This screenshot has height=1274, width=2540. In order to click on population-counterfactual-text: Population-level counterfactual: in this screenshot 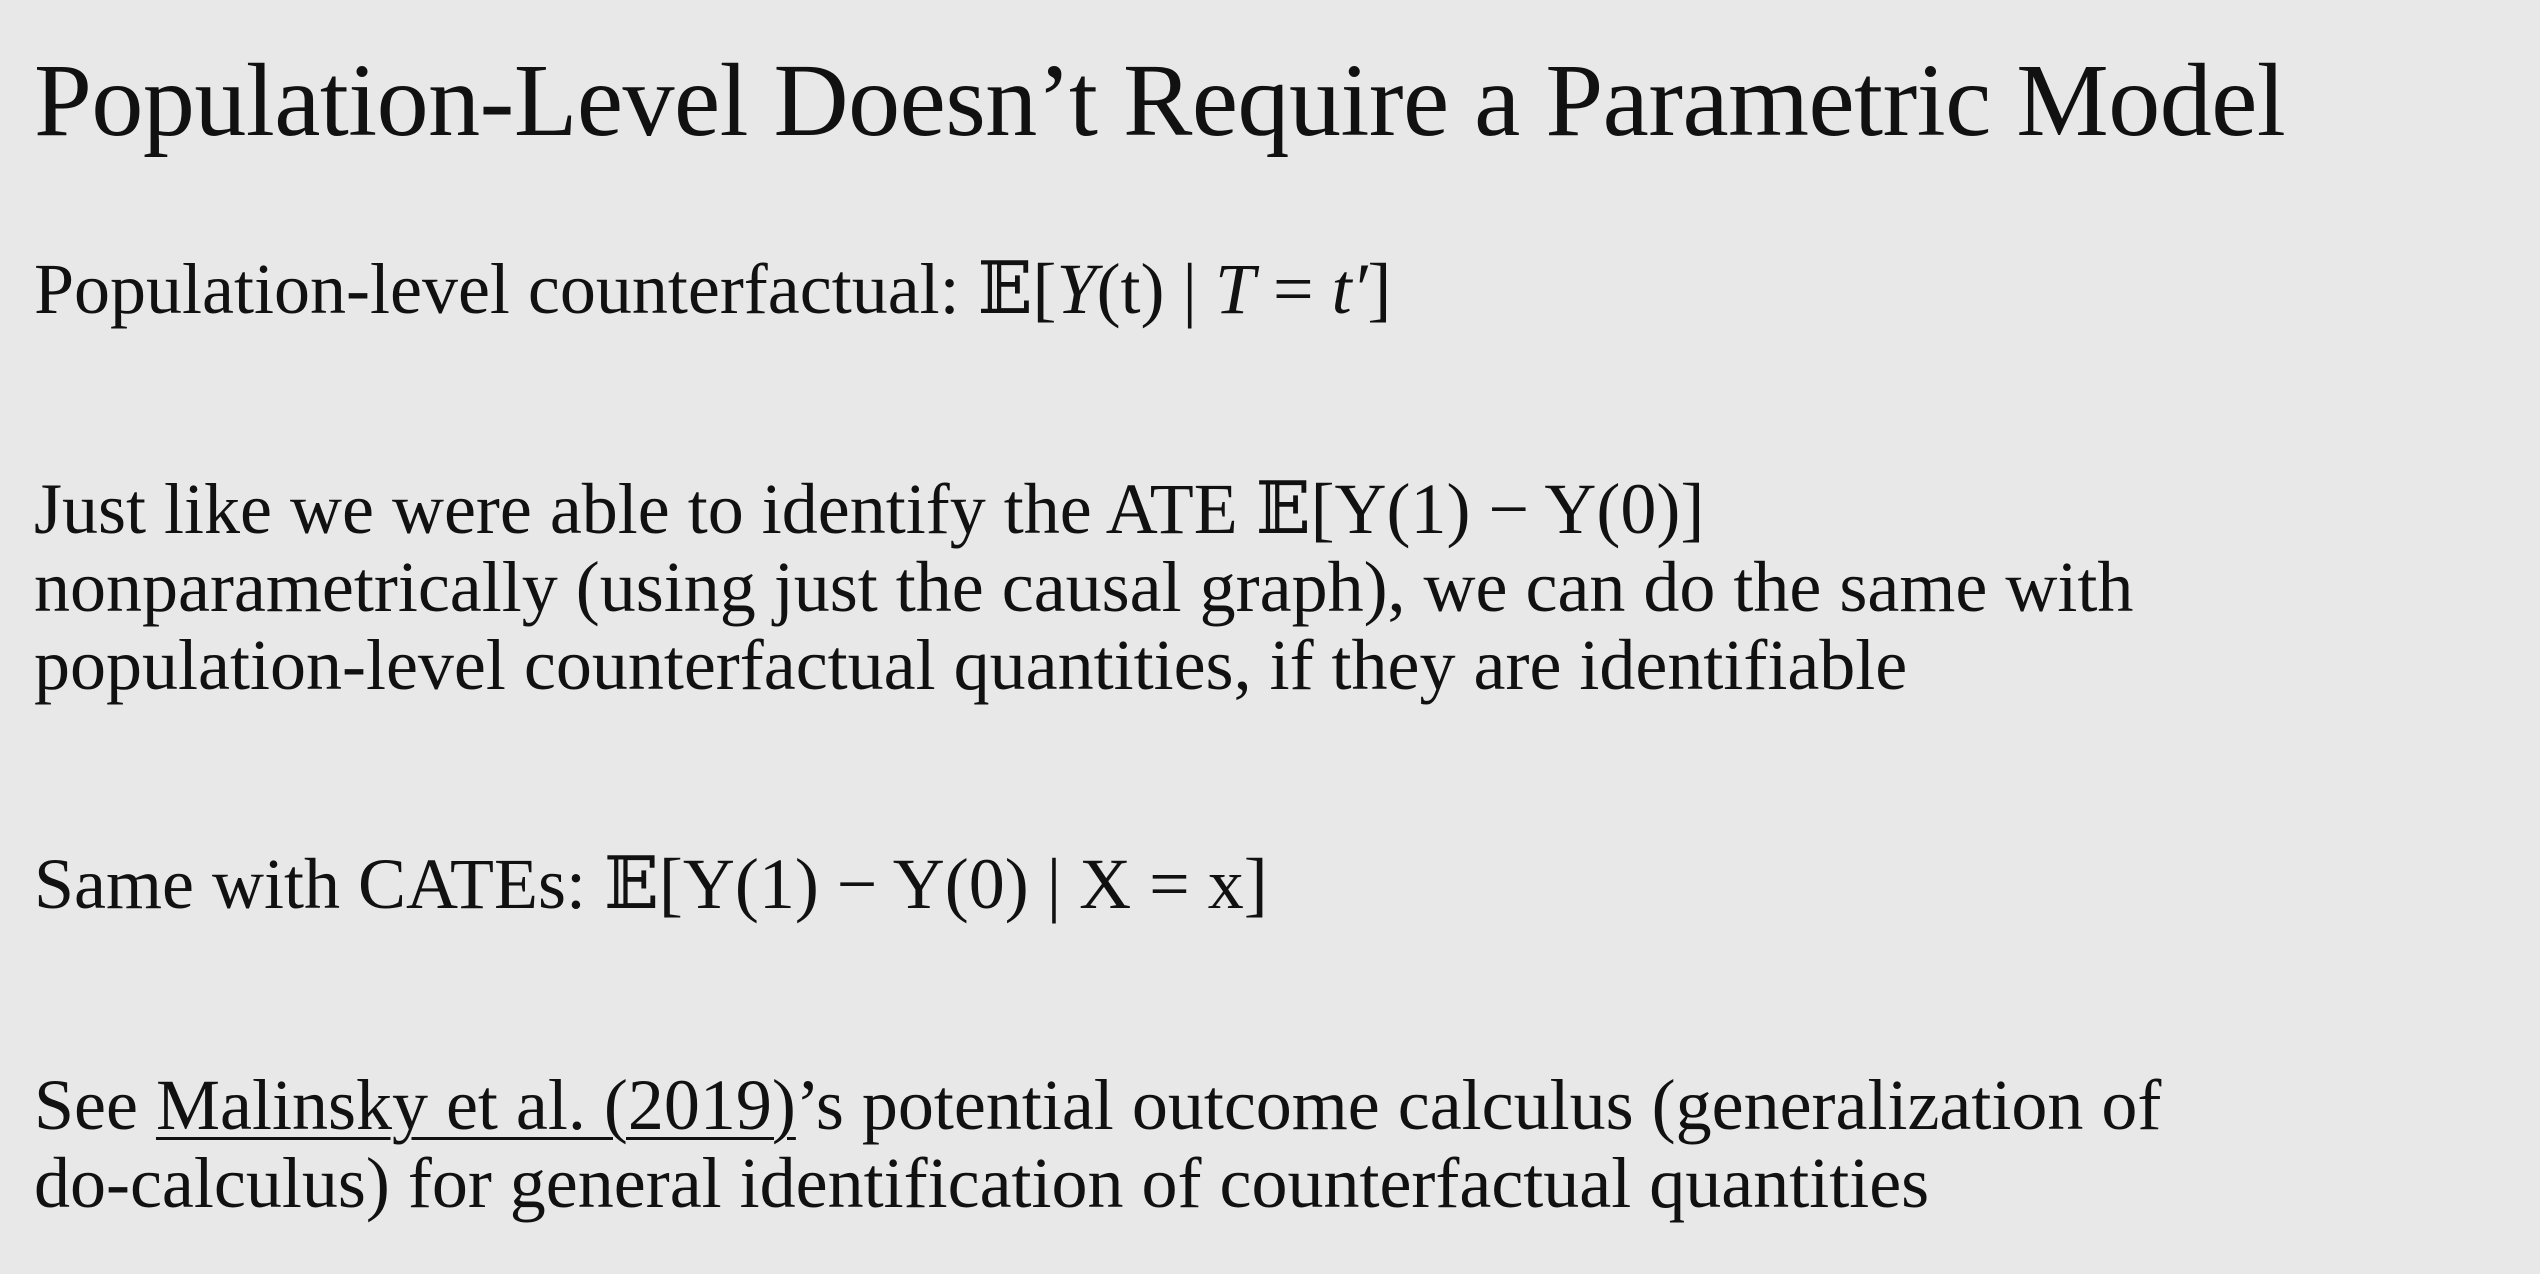, I will do `click(497, 289)`.